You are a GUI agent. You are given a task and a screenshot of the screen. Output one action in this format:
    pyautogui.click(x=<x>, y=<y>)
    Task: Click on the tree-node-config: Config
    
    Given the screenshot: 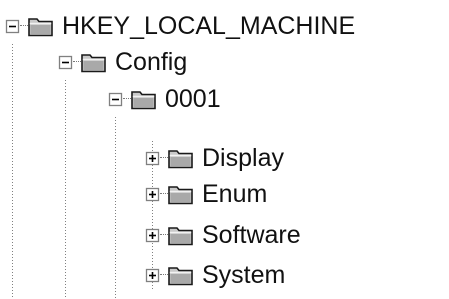 What is the action you would take?
    pyautogui.click(x=122, y=62)
    